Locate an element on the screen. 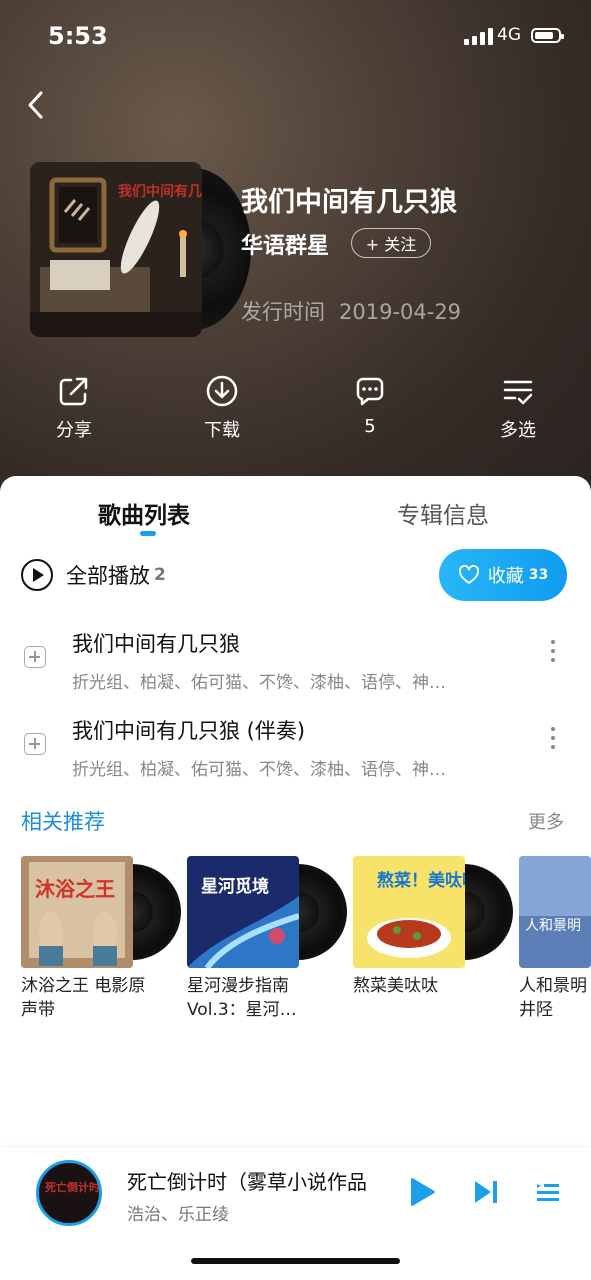  multiselect-button: 多选 is located at coordinates (518, 408).